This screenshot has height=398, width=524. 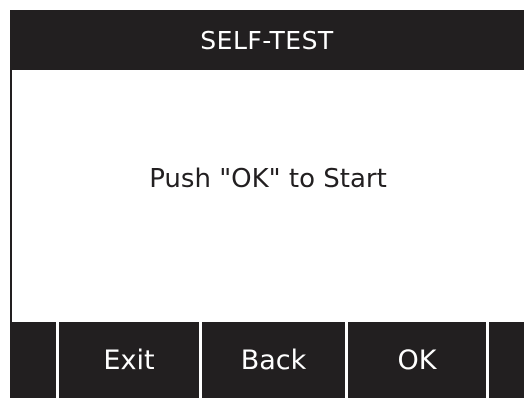 I want to click on screen-title: SELF-TEST, so click(x=267, y=40).